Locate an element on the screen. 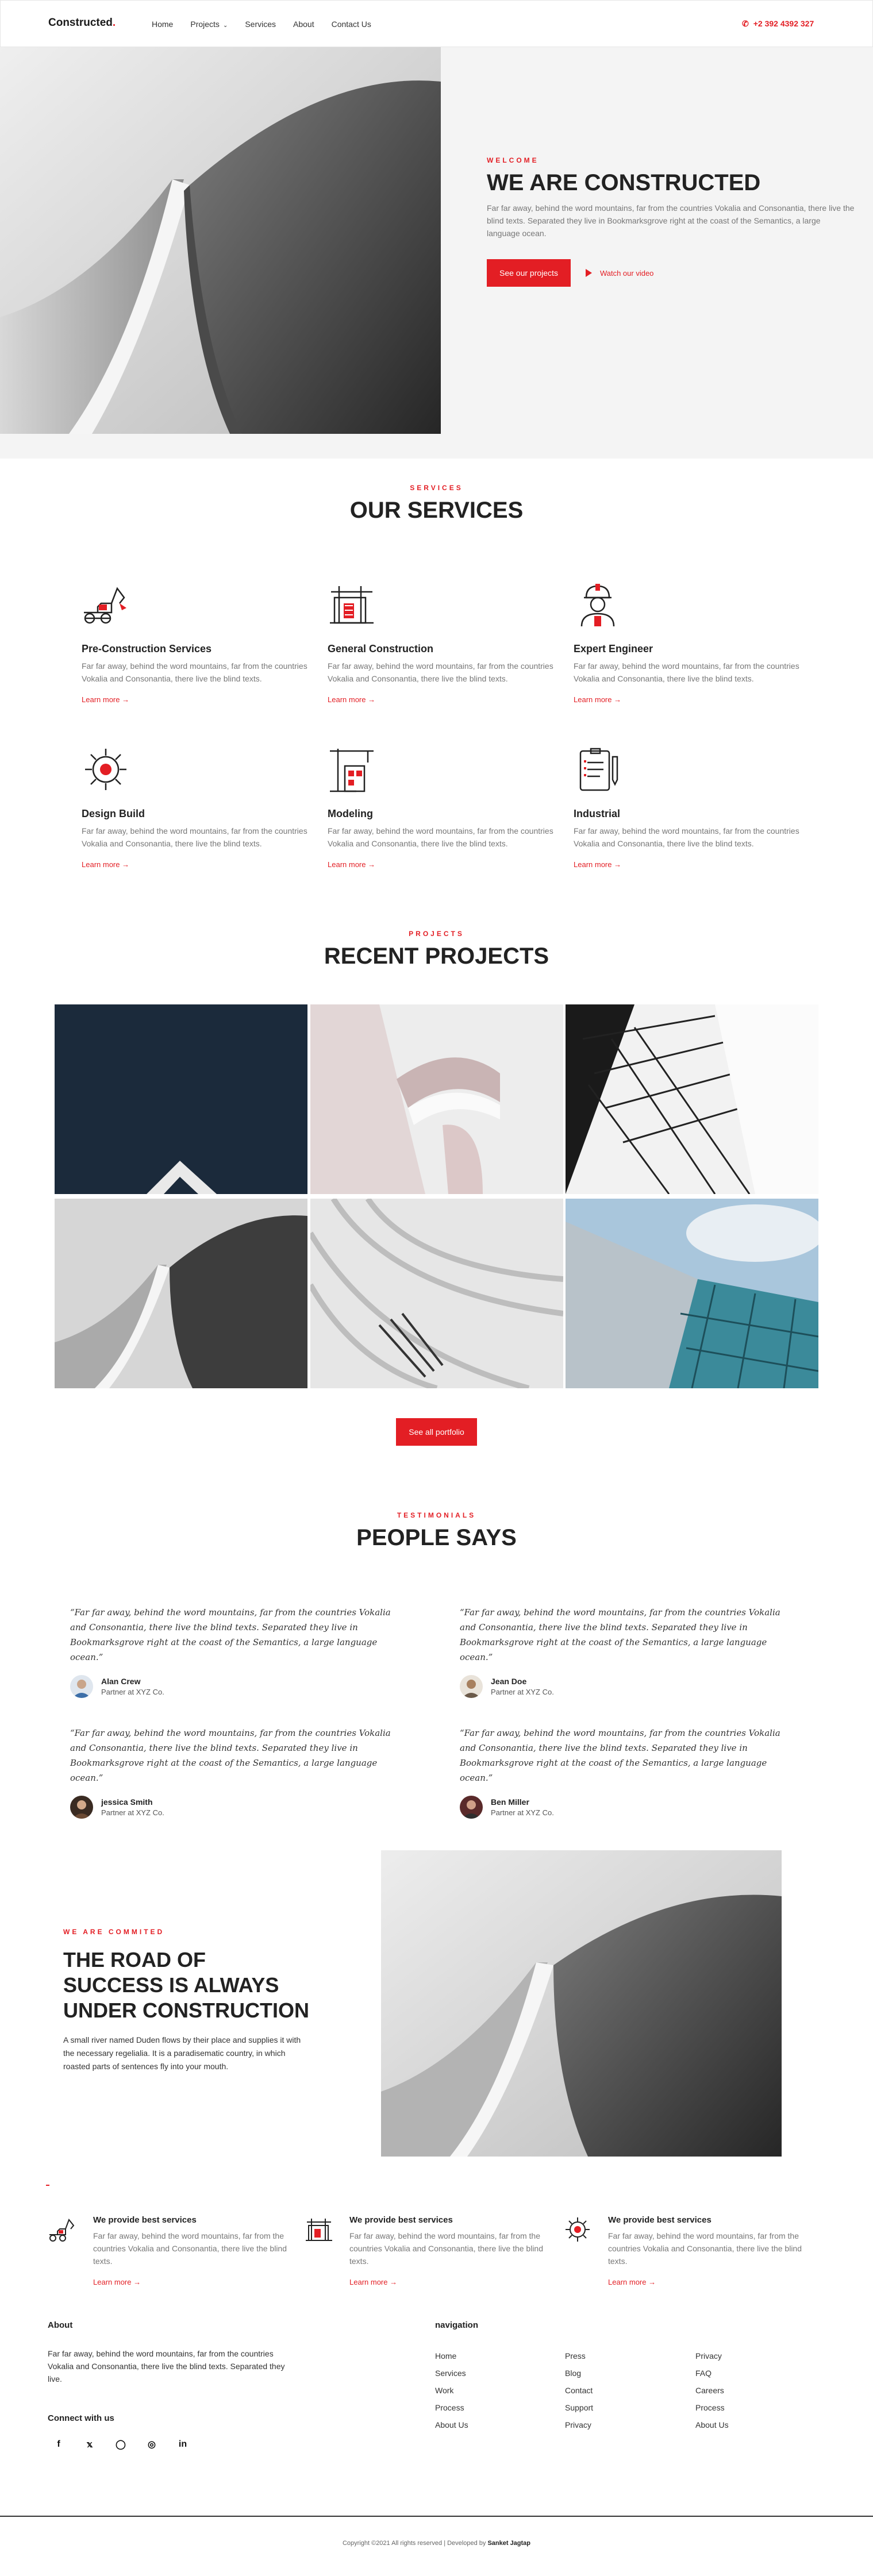  developer-link: Sanket Jagtap is located at coordinates (508, 2543).